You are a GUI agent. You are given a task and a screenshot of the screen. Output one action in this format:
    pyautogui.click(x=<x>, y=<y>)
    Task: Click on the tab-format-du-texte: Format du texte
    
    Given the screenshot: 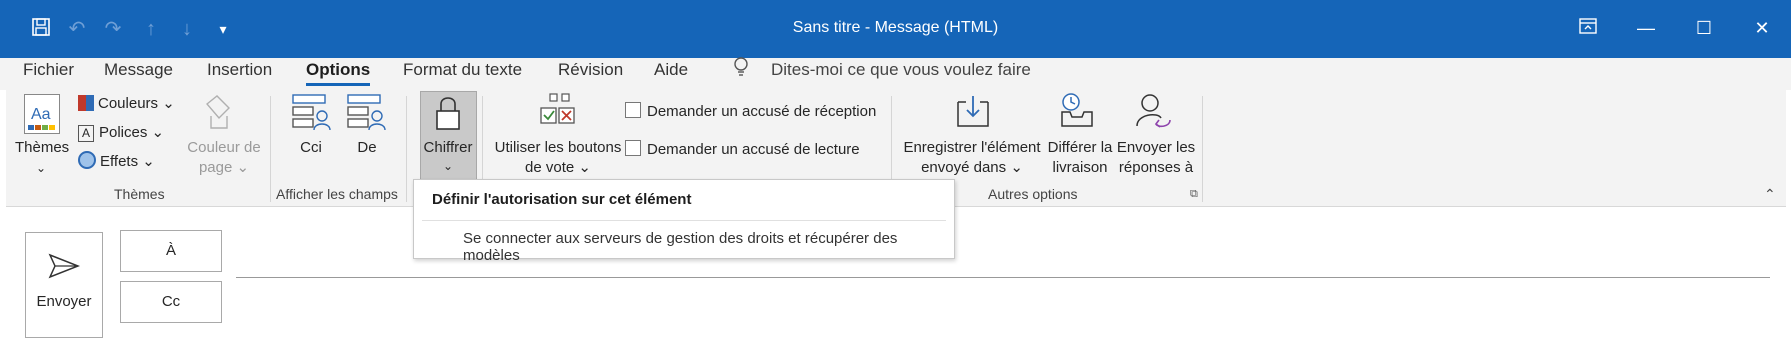 What is the action you would take?
    pyautogui.click(x=462, y=70)
    